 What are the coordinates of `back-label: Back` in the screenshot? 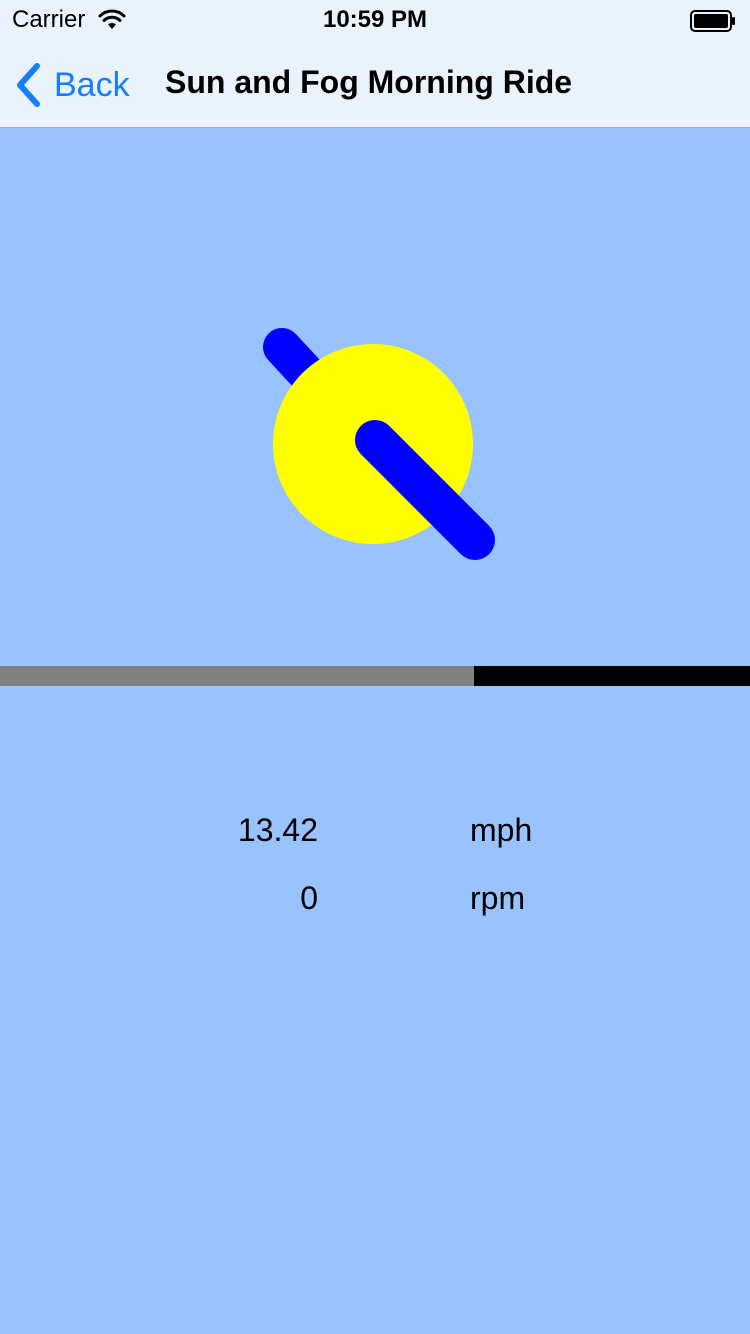 It's located at (92, 84).